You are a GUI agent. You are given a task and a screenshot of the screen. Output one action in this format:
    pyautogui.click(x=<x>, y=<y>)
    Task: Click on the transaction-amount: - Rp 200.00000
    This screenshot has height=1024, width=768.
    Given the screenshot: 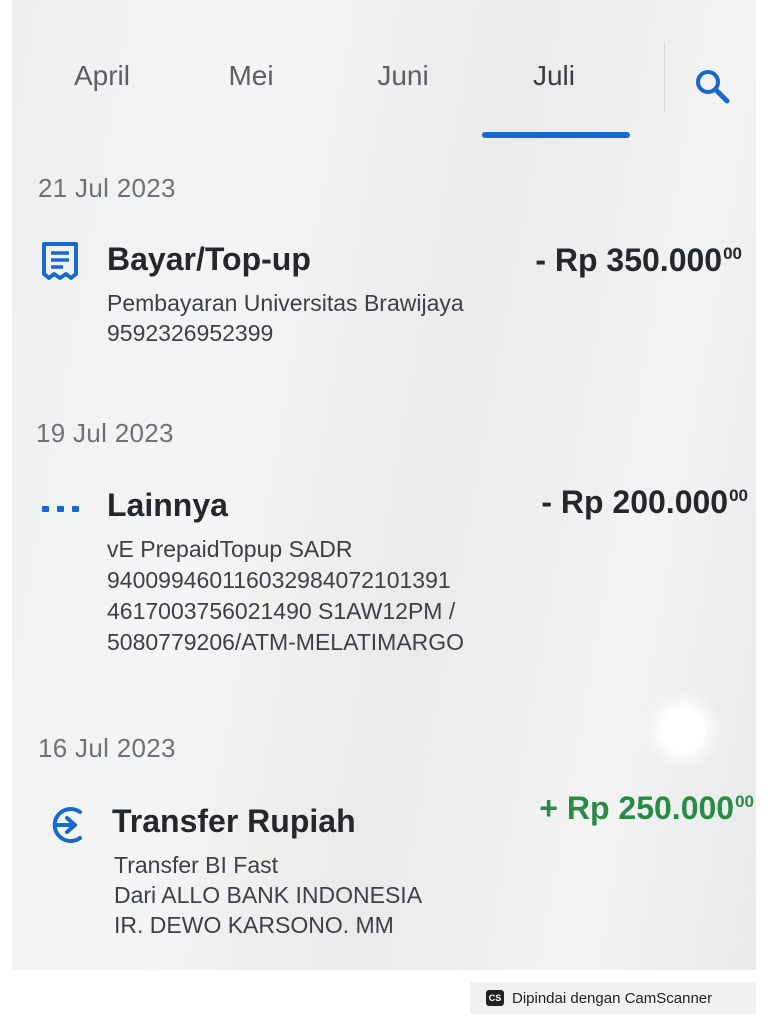 What is the action you would take?
    pyautogui.click(x=644, y=502)
    